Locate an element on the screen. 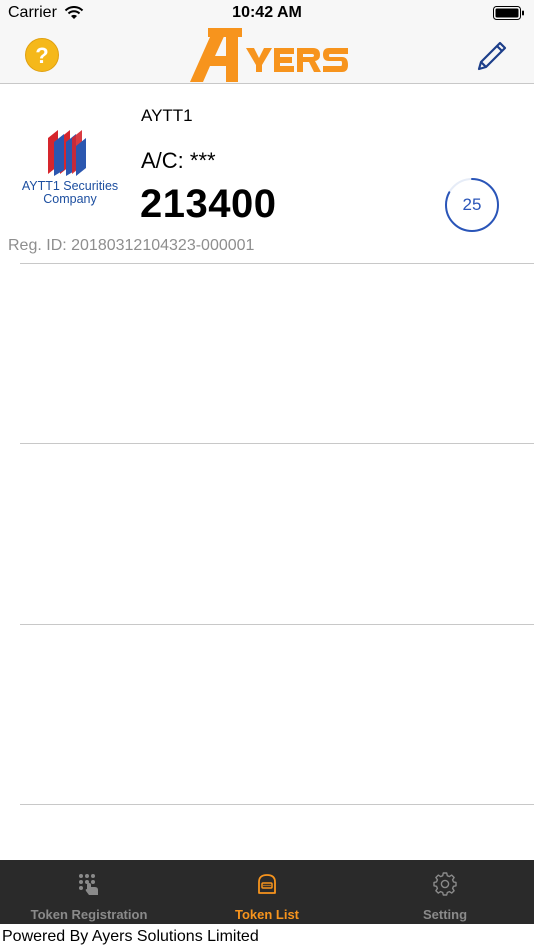  company-name: AYTT1 Securities Company is located at coordinates (70, 193).